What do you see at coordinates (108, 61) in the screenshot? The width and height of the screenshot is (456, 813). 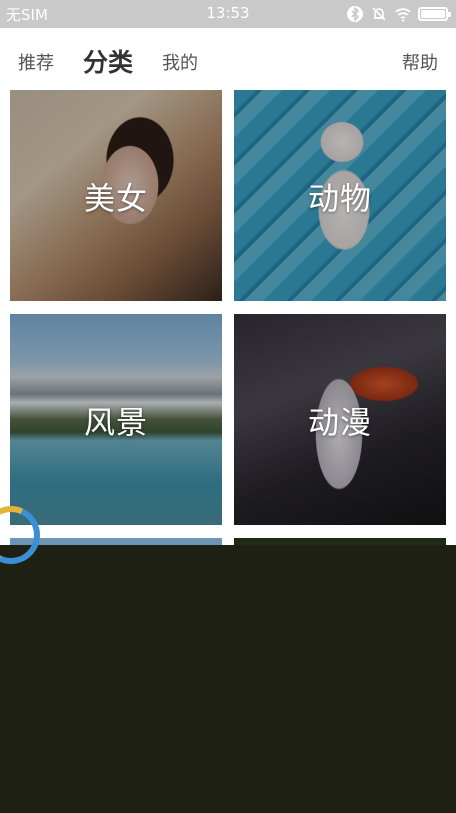 I see `tab-category: 分类` at bounding box center [108, 61].